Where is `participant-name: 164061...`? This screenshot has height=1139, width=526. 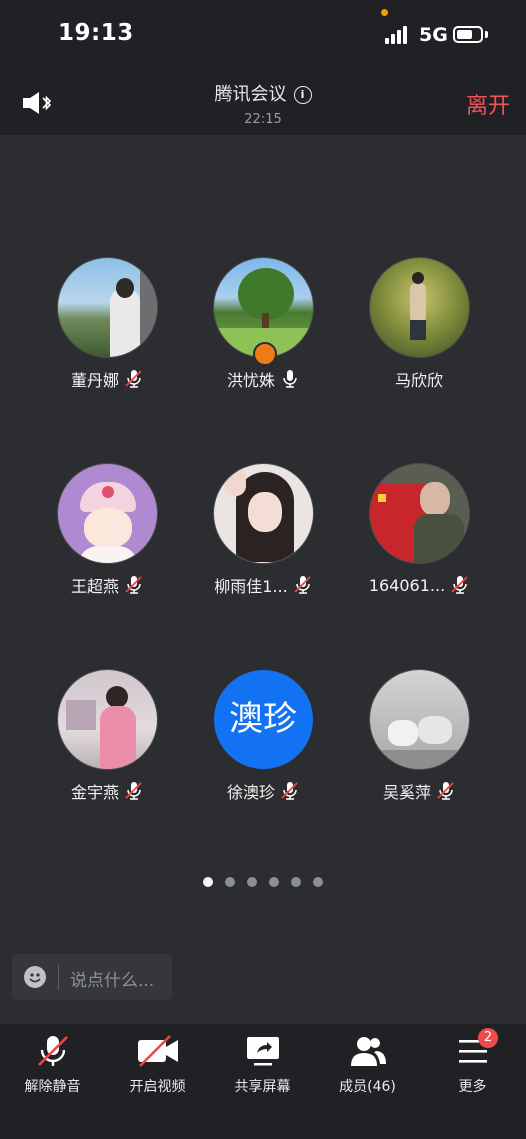 participant-name: 164061... is located at coordinates (407, 585).